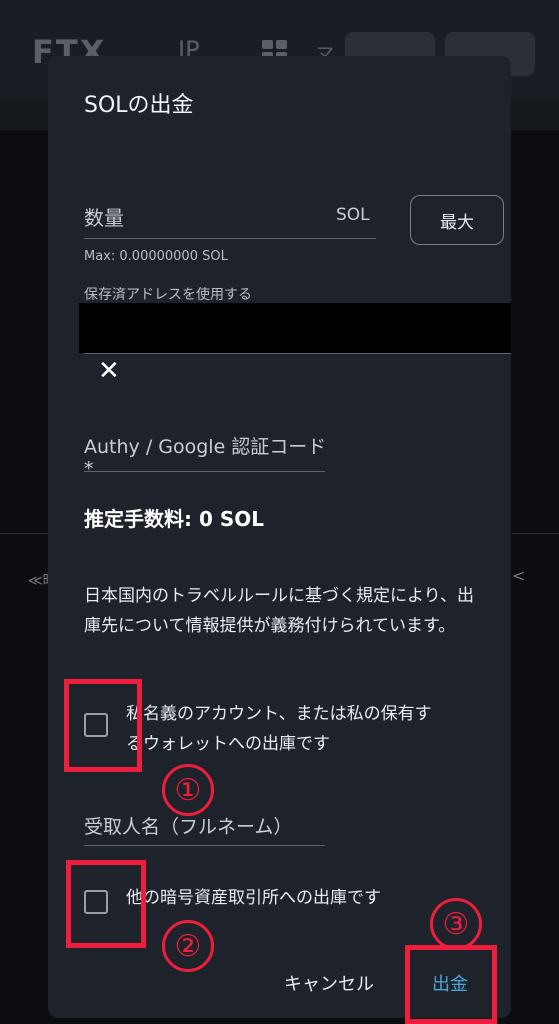 This screenshot has height=1024, width=559. What do you see at coordinates (519, 575) in the screenshot?
I see `background-right-text: <` at bounding box center [519, 575].